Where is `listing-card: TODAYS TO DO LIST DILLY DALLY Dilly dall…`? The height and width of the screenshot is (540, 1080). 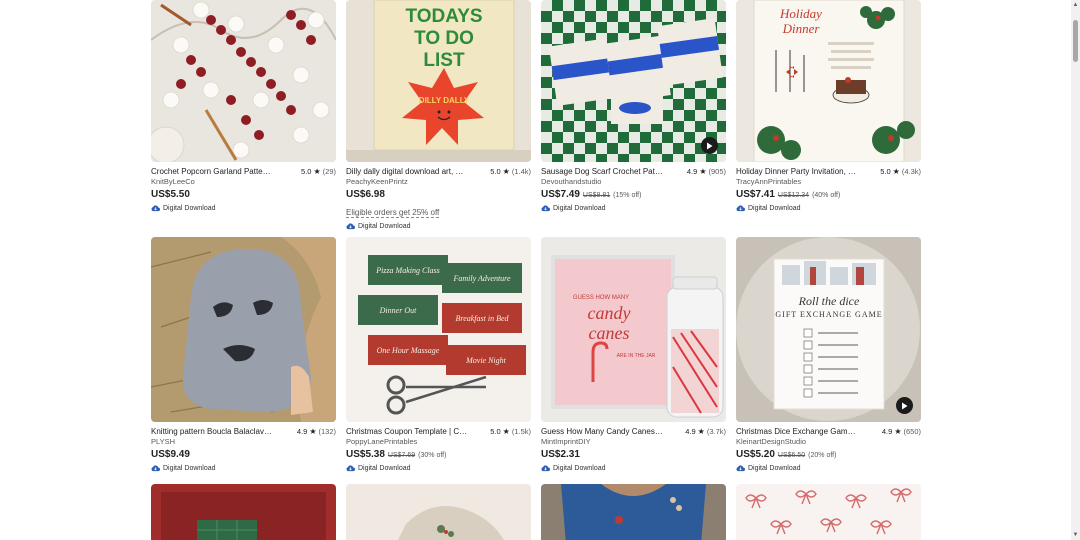 listing-card: TODAYS TO DO LIST DILLY DALLY Dilly dall… is located at coordinates (438, 115).